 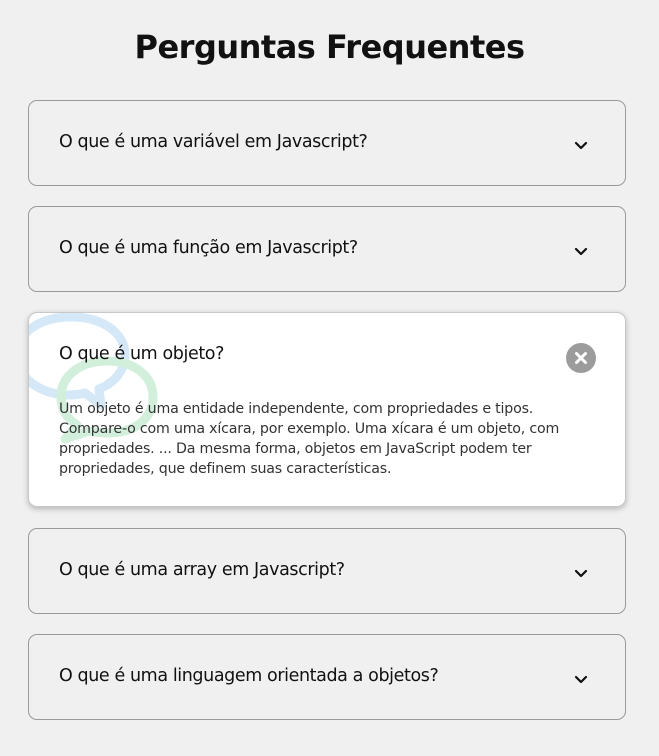 What do you see at coordinates (202, 570) in the screenshot?
I see `faq-question: O que é uma array em Javascript?` at bounding box center [202, 570].